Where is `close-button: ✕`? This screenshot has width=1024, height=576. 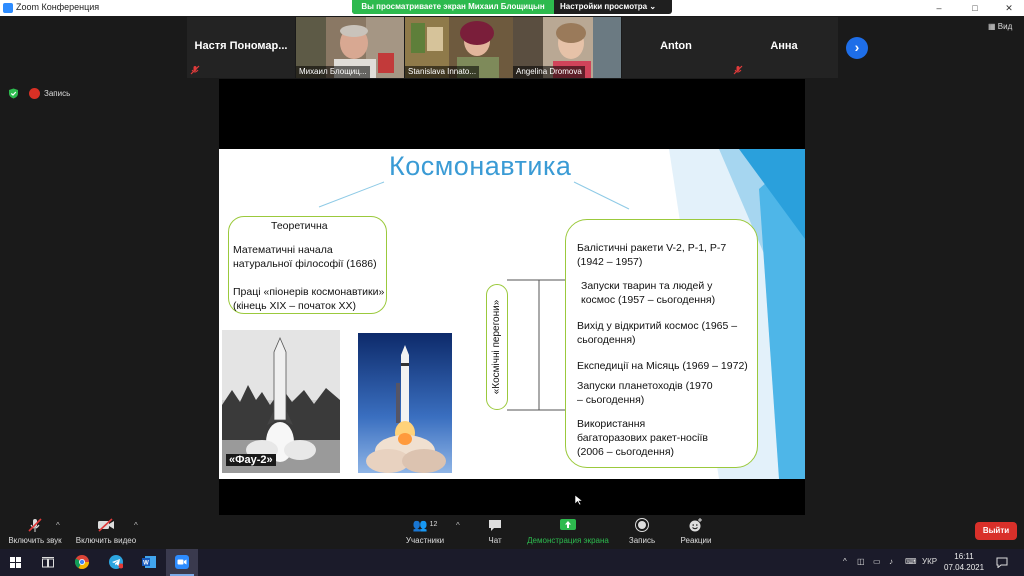 close-button: ✕ is located at coordinates (1009, 8).